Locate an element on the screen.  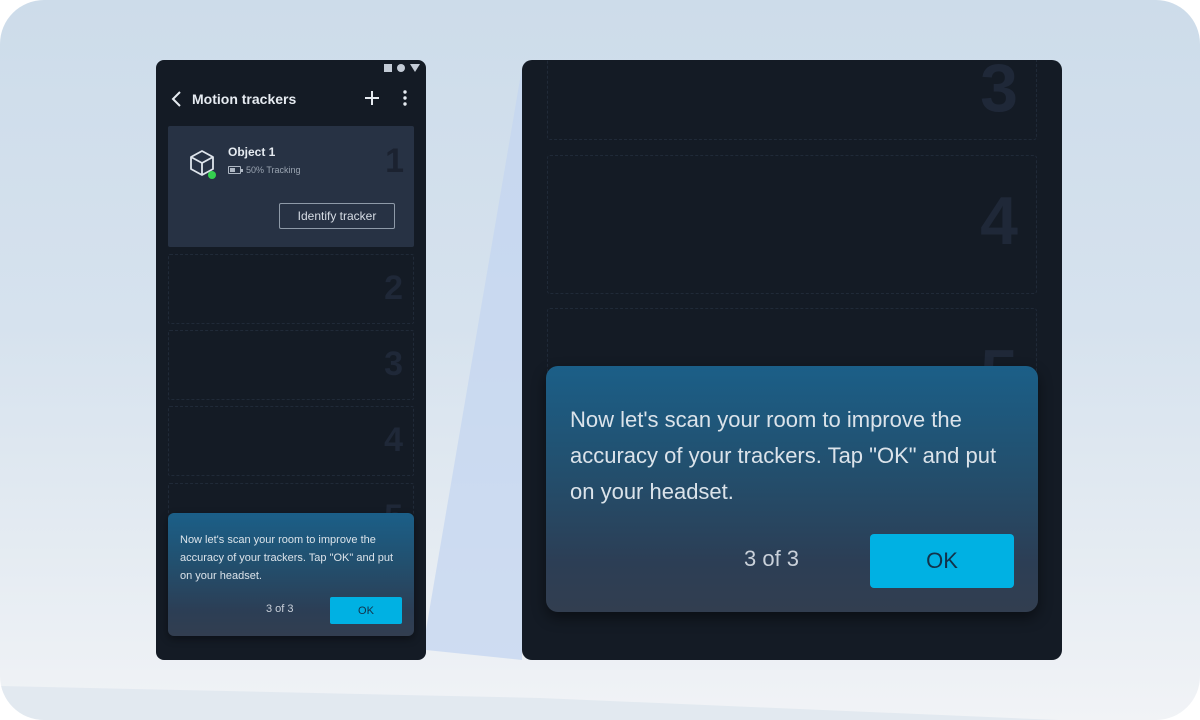
more-options-button is located at coordinates (405, 98).